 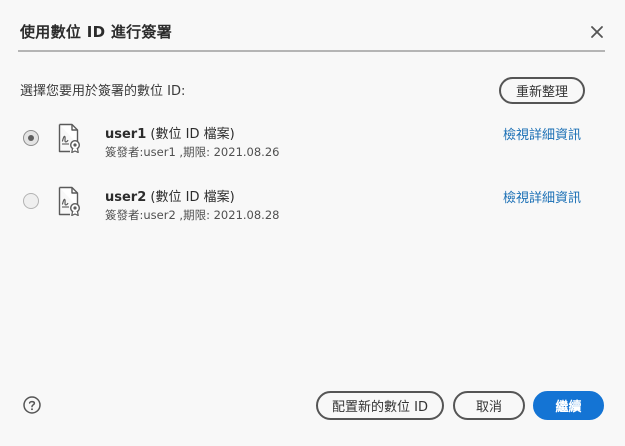 I want to click on dialog-titlebar: 使用數位 ID 進行簽署, so click(x=312, y=25).